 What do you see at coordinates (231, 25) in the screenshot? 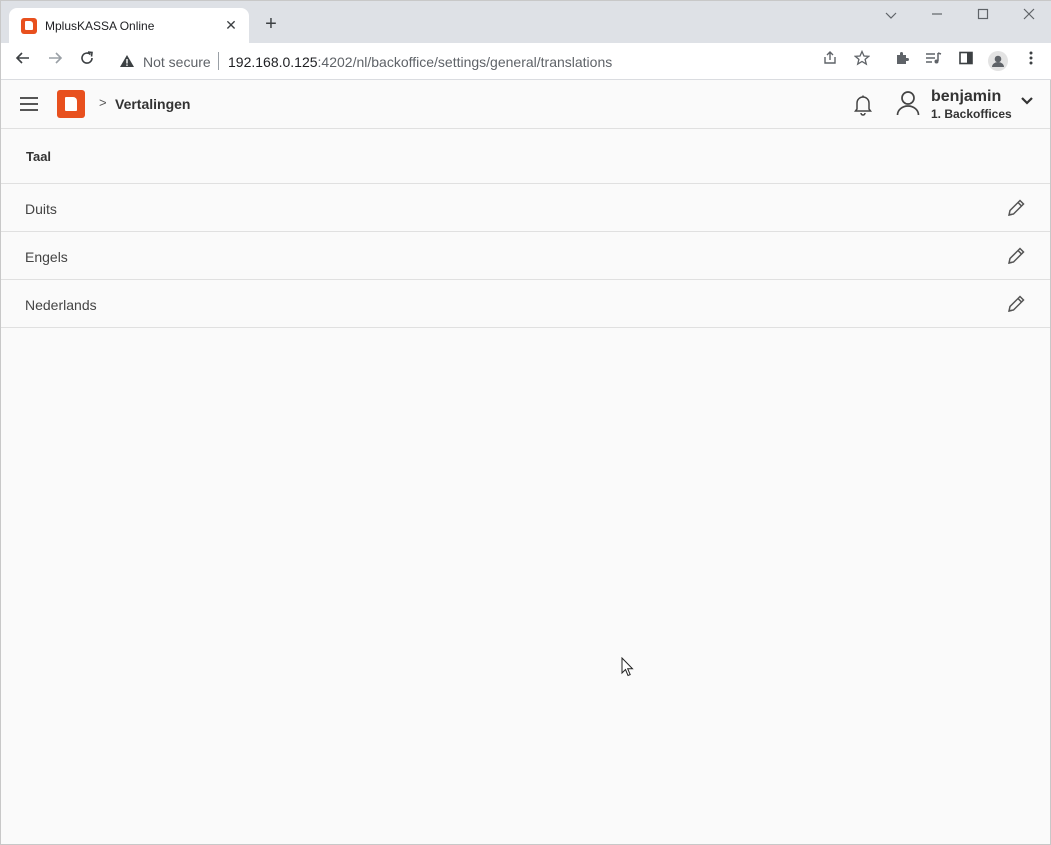
I see `tab-close-icon: ✕` at bounding box center [231, 25].